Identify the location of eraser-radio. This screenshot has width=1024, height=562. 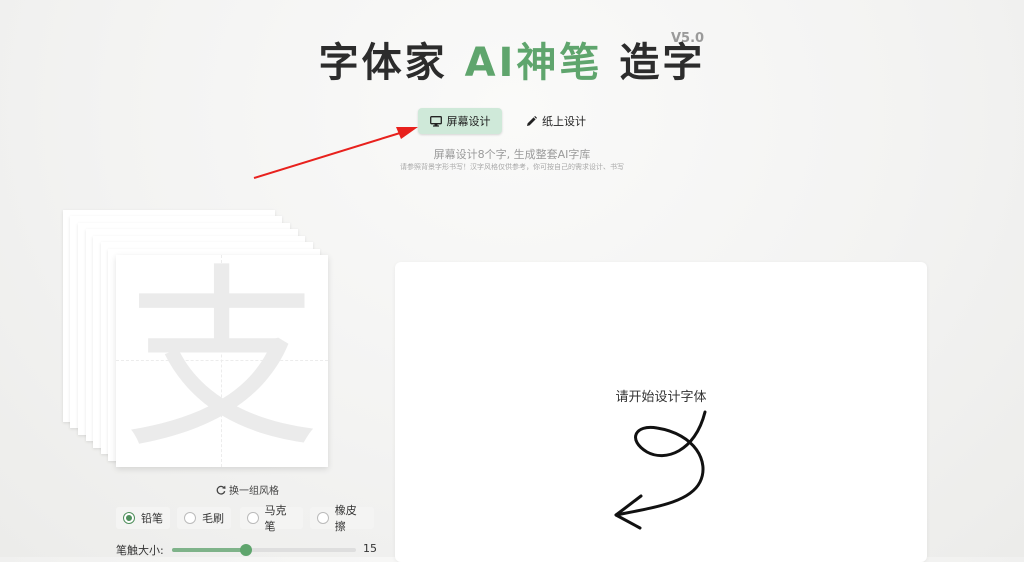
(323, 518).